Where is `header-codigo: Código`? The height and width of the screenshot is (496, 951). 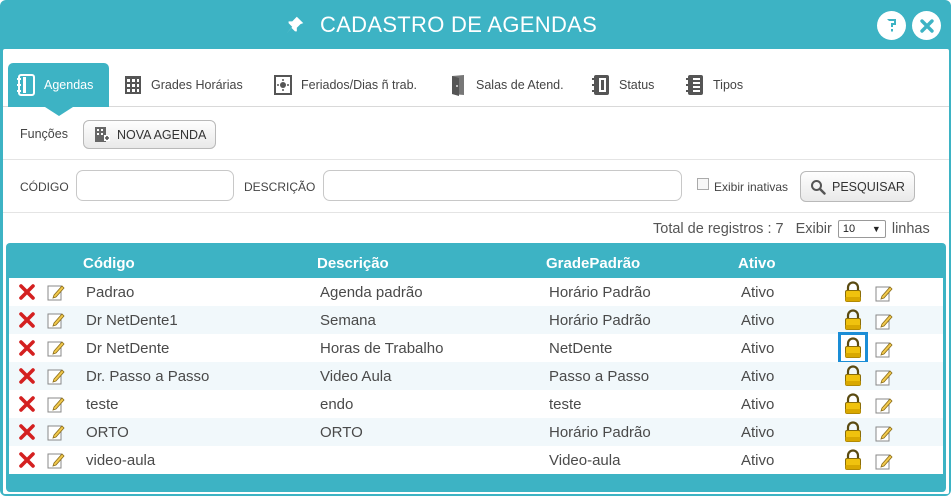
header-codigo: Código is located at coordinates (109, 263).